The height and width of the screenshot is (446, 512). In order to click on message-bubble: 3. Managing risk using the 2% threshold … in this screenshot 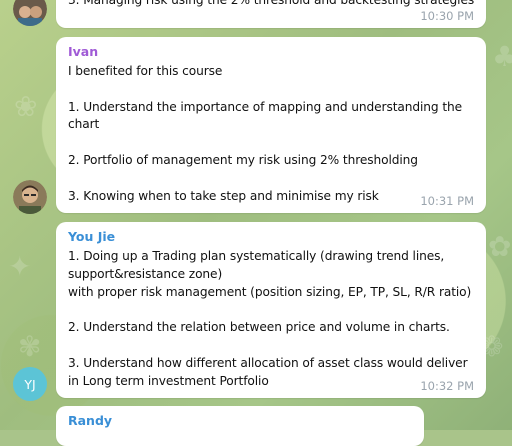, I will do `click(271, 14)`.